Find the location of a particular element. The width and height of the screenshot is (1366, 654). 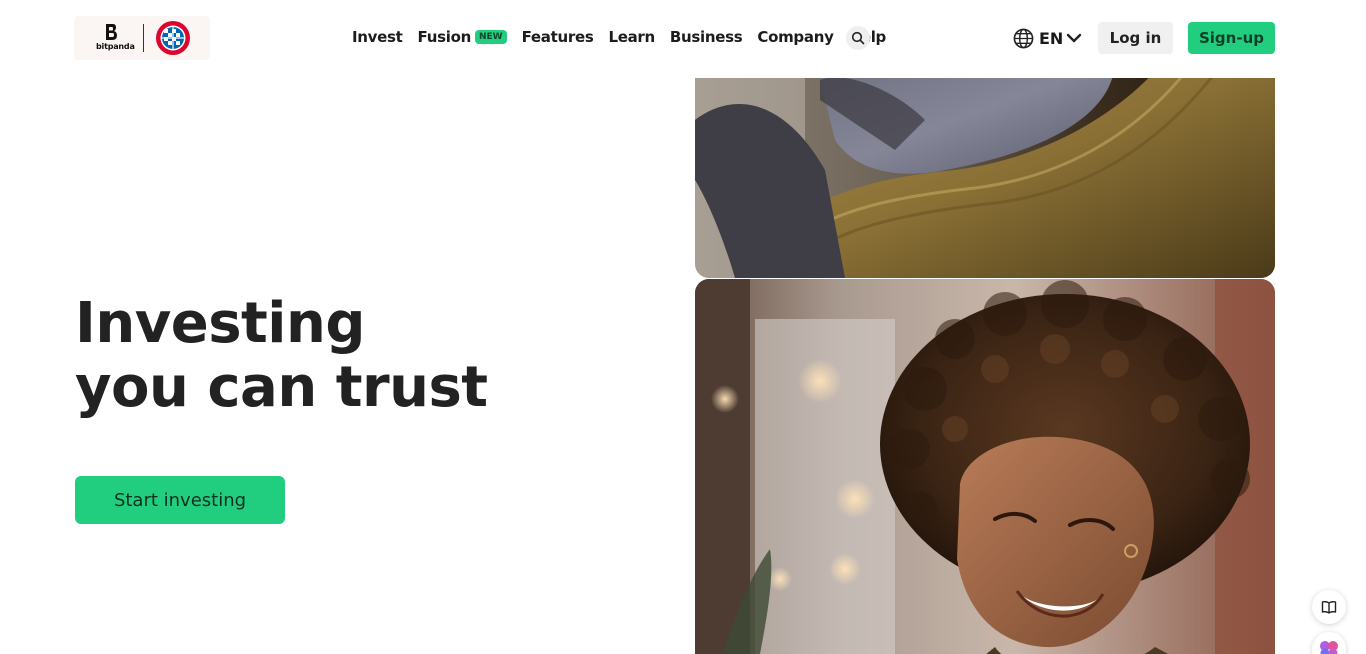

nav-item-label: Learn is located at coordinates (631, 37).